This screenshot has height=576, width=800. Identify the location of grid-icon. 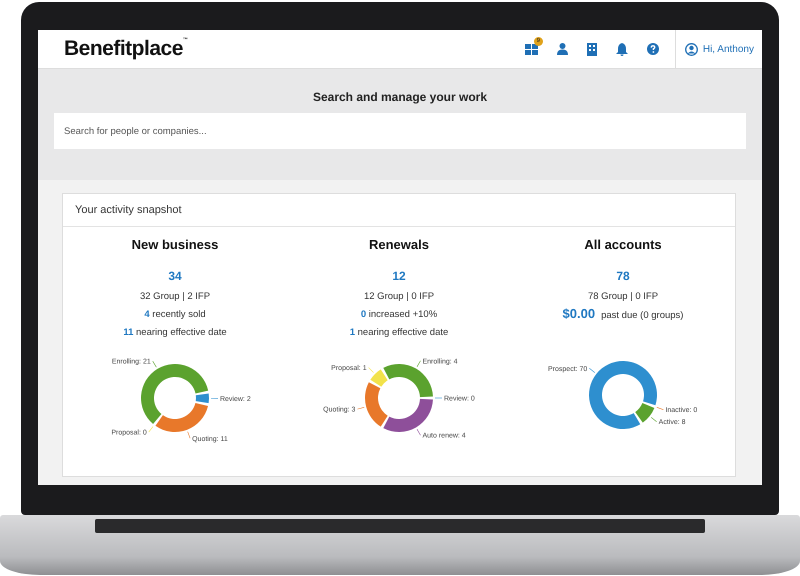
(531, 49).